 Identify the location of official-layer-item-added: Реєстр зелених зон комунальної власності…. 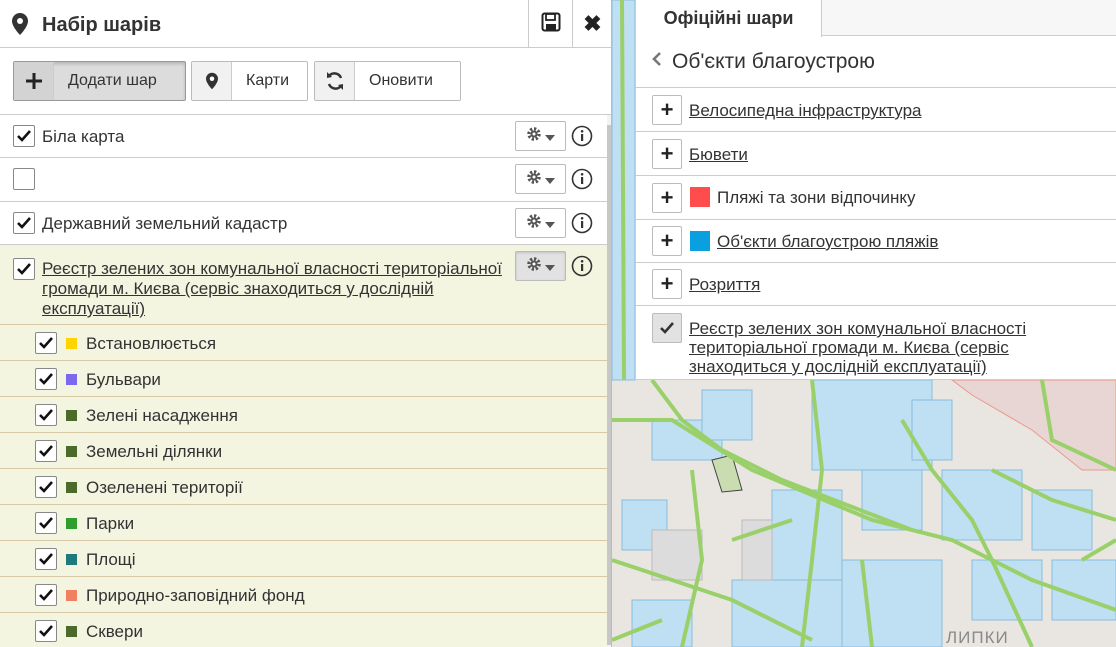
(876, 343).